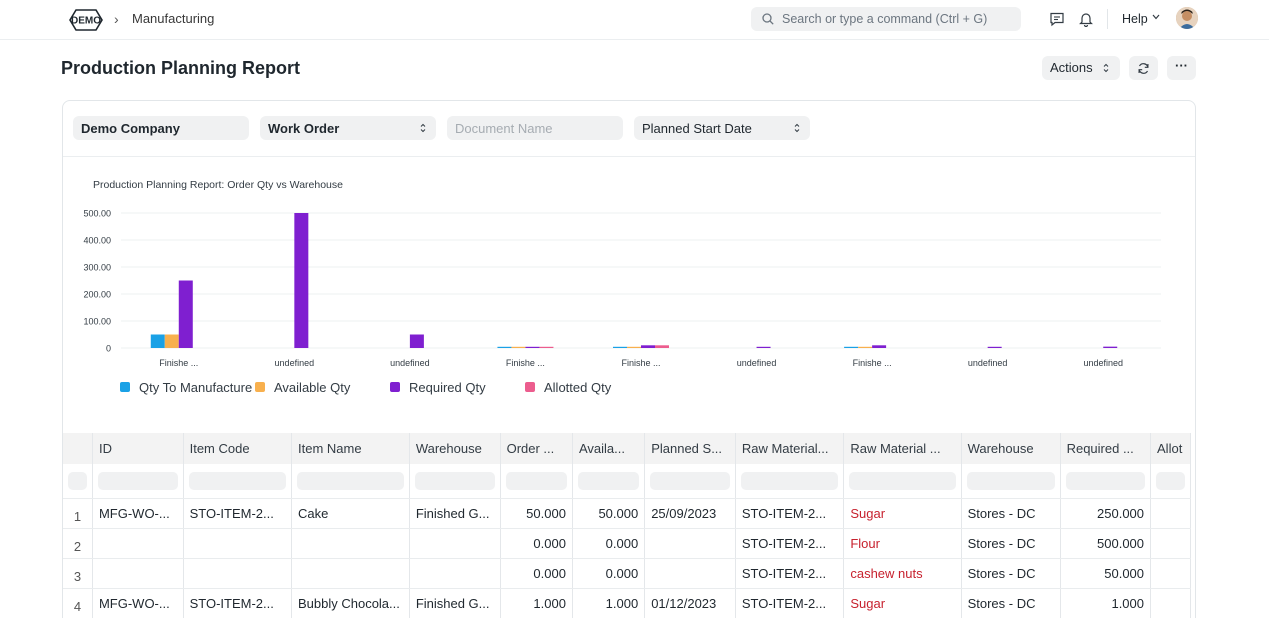 The height and width of the screenshot is (618, 1269). What do you see at coordinates (86, 20) in the screenshot?
I see `demo-logo-icon: DEMO` at bounding box center [86, 20].